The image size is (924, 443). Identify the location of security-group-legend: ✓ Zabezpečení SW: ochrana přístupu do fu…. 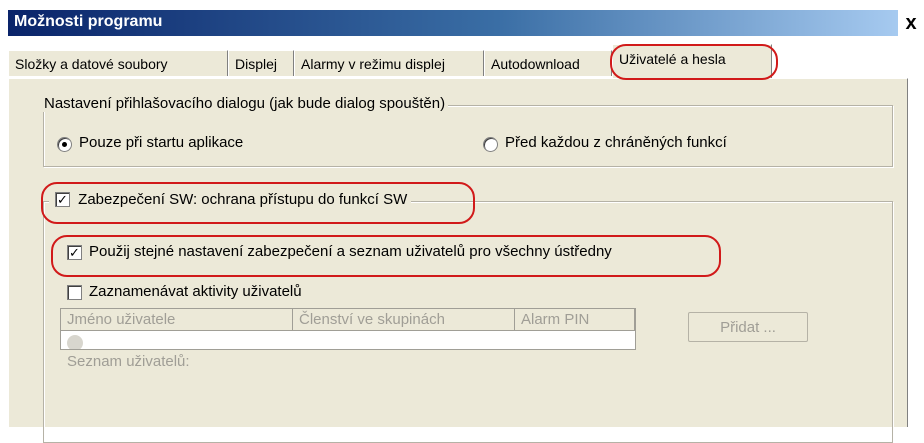
(230, 199).